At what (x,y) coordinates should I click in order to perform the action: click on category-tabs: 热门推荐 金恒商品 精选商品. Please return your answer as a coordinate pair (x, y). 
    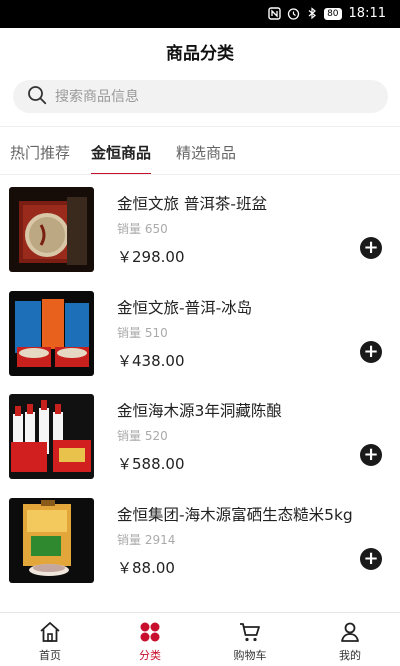
    Looking at the image, I should click on (200, 153).